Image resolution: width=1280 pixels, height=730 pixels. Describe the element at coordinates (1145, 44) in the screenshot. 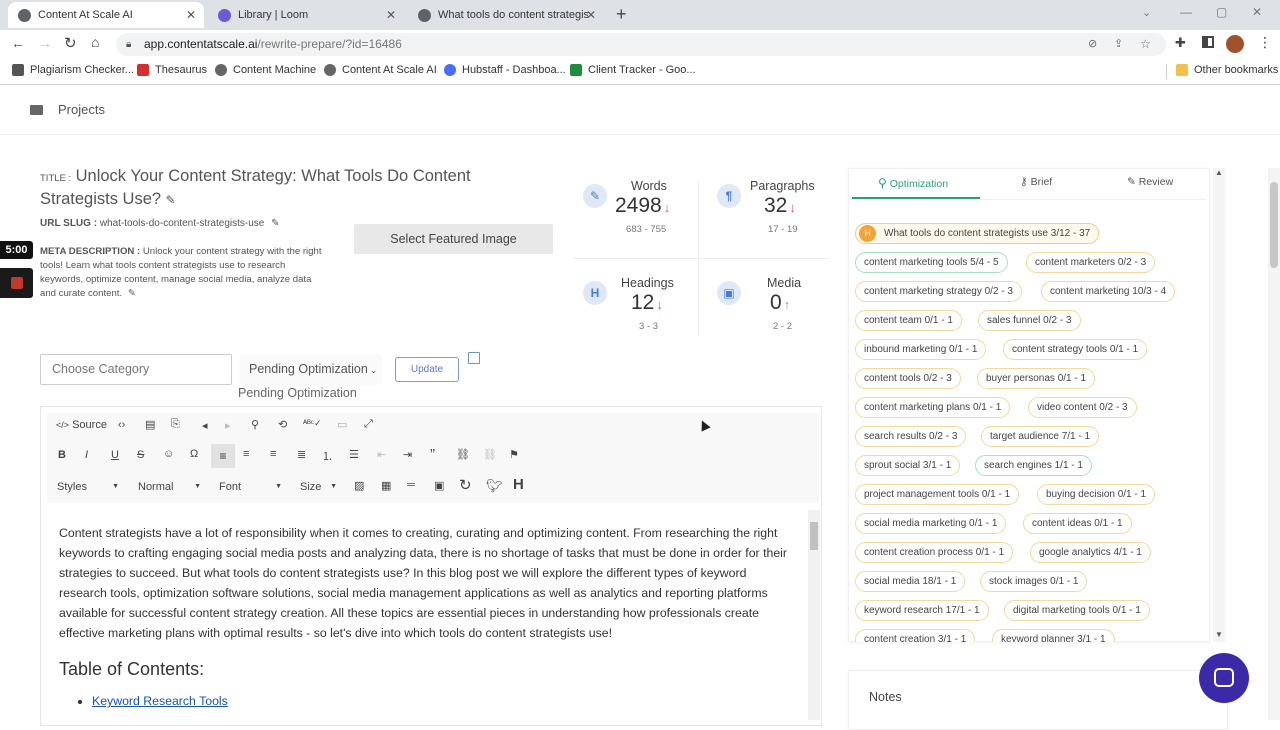

I see `bookmark-star-icon: ☆` at that location.